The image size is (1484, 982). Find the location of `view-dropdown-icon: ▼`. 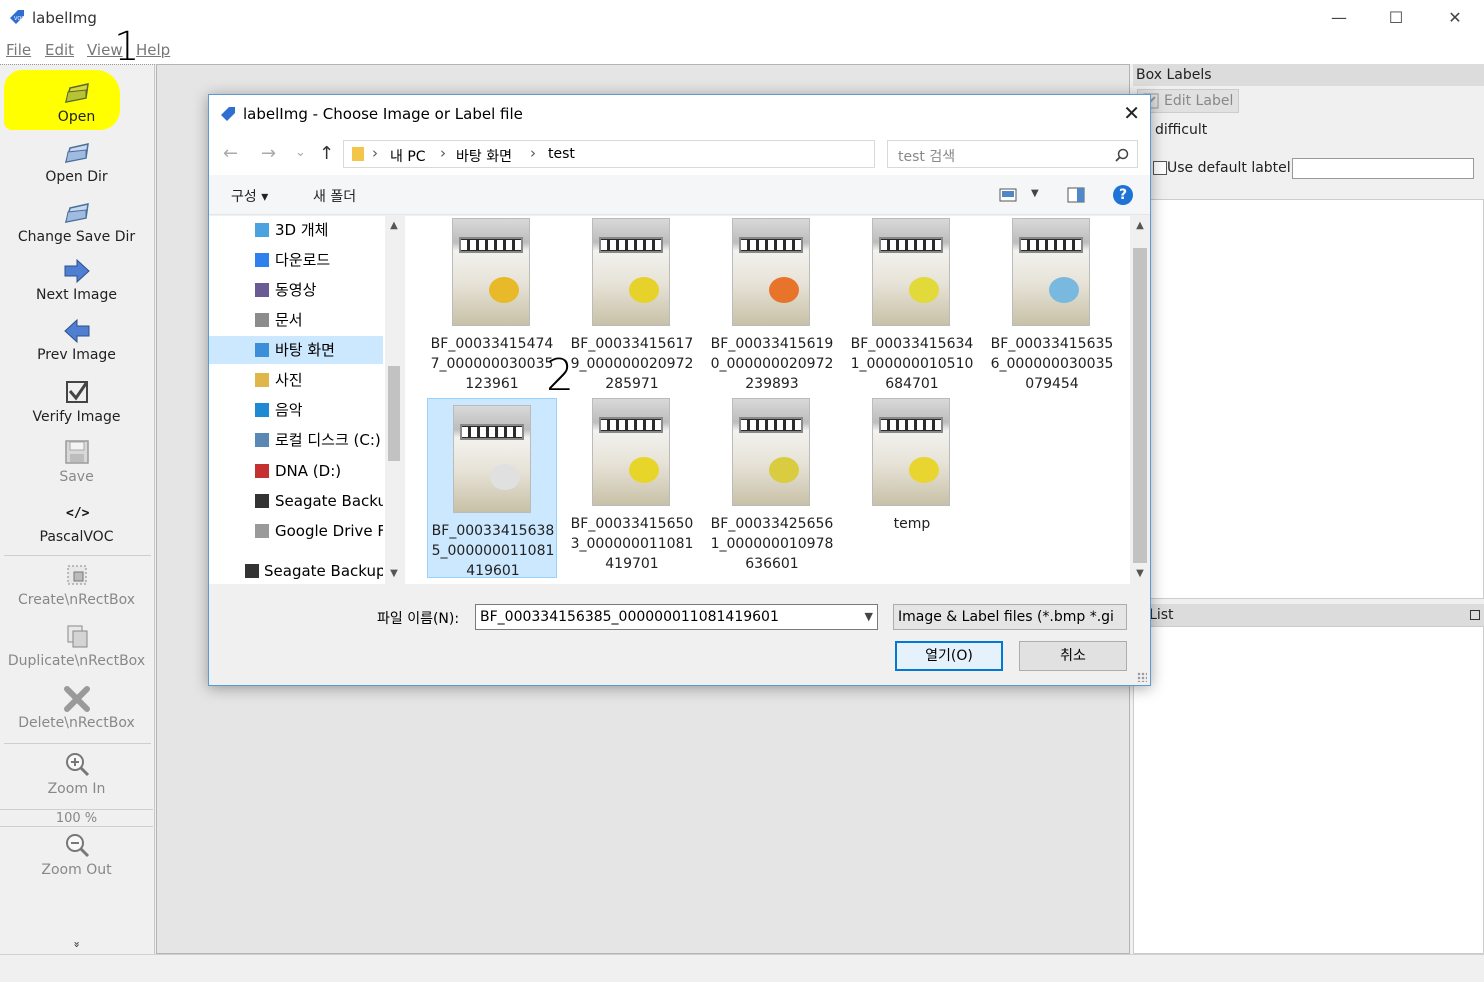

view-dropdown-icon: ▼ is located at coordinates (1035, 193).